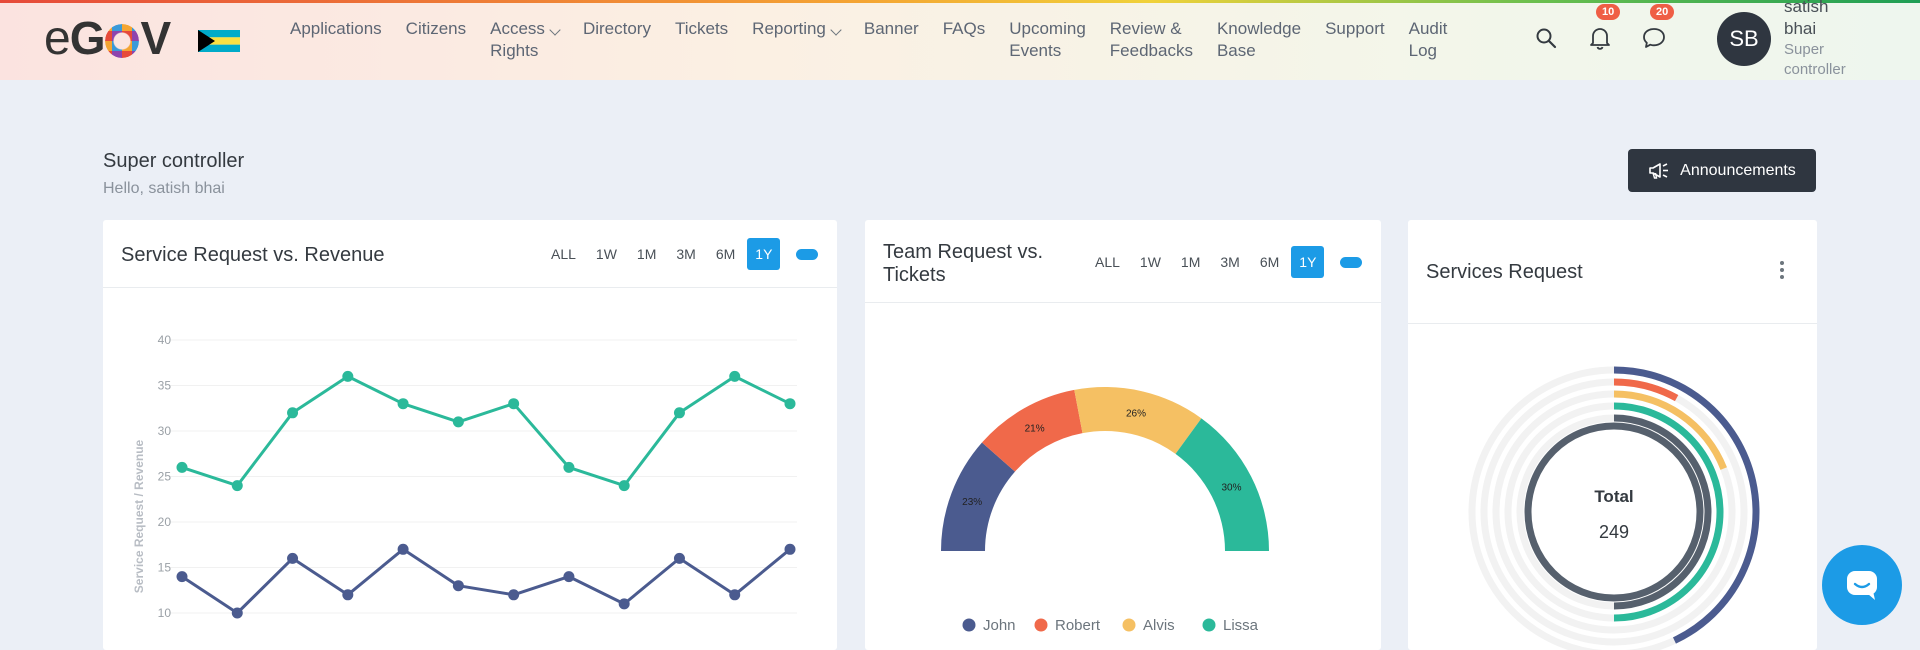  I want to click on slice-label: 26%, so click(1136, 413).